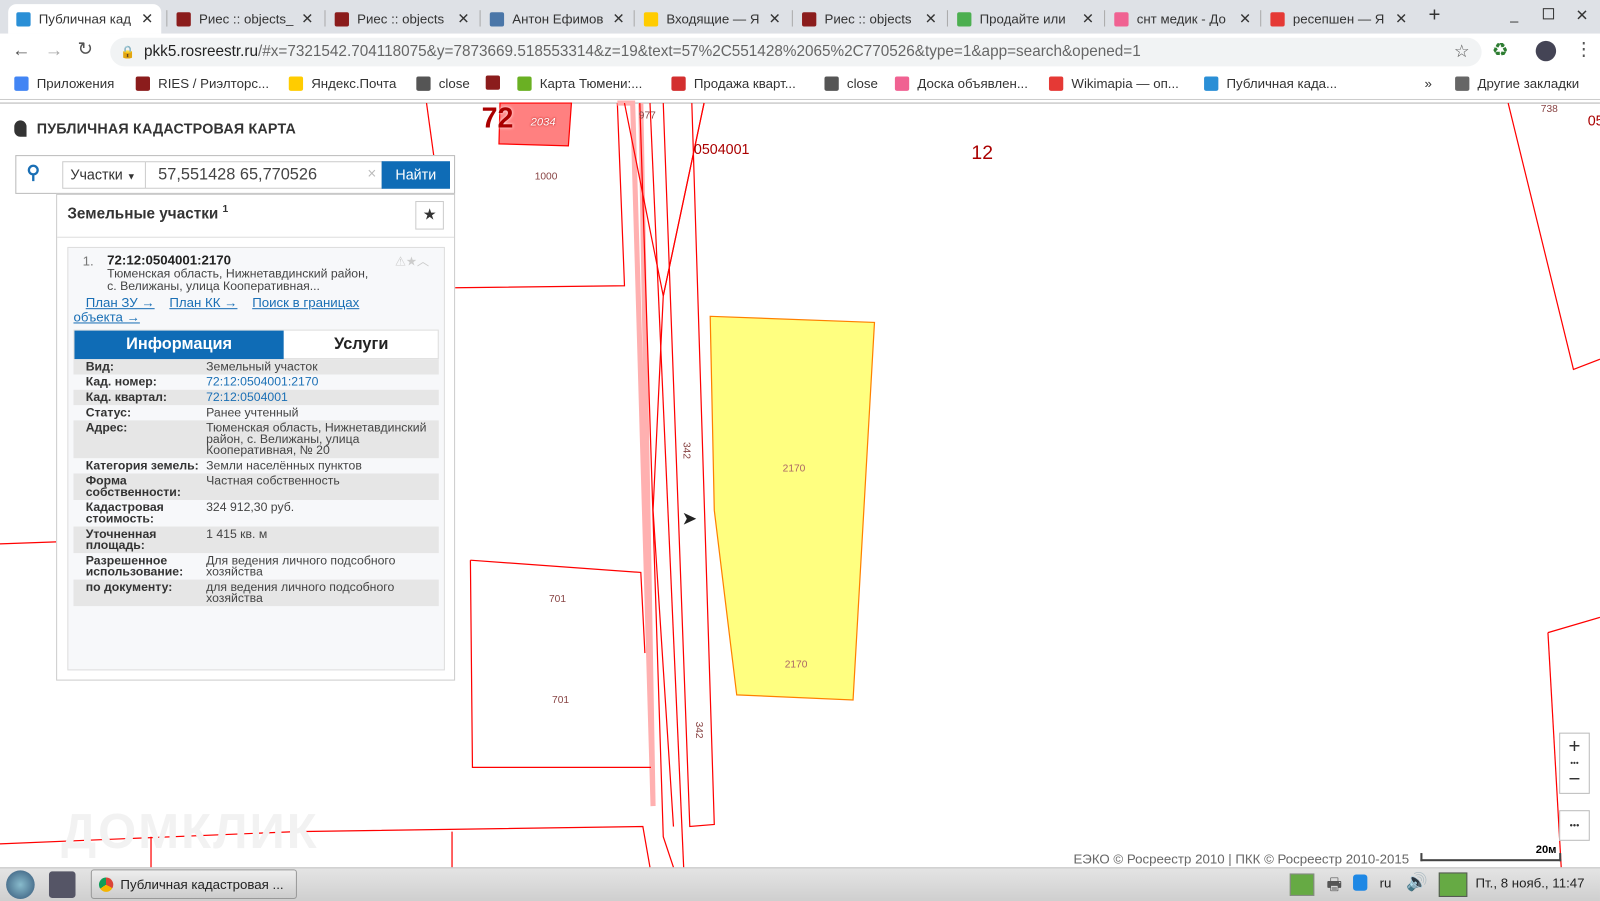  I want to click on tab-services: Услуги, so click(361, 345).